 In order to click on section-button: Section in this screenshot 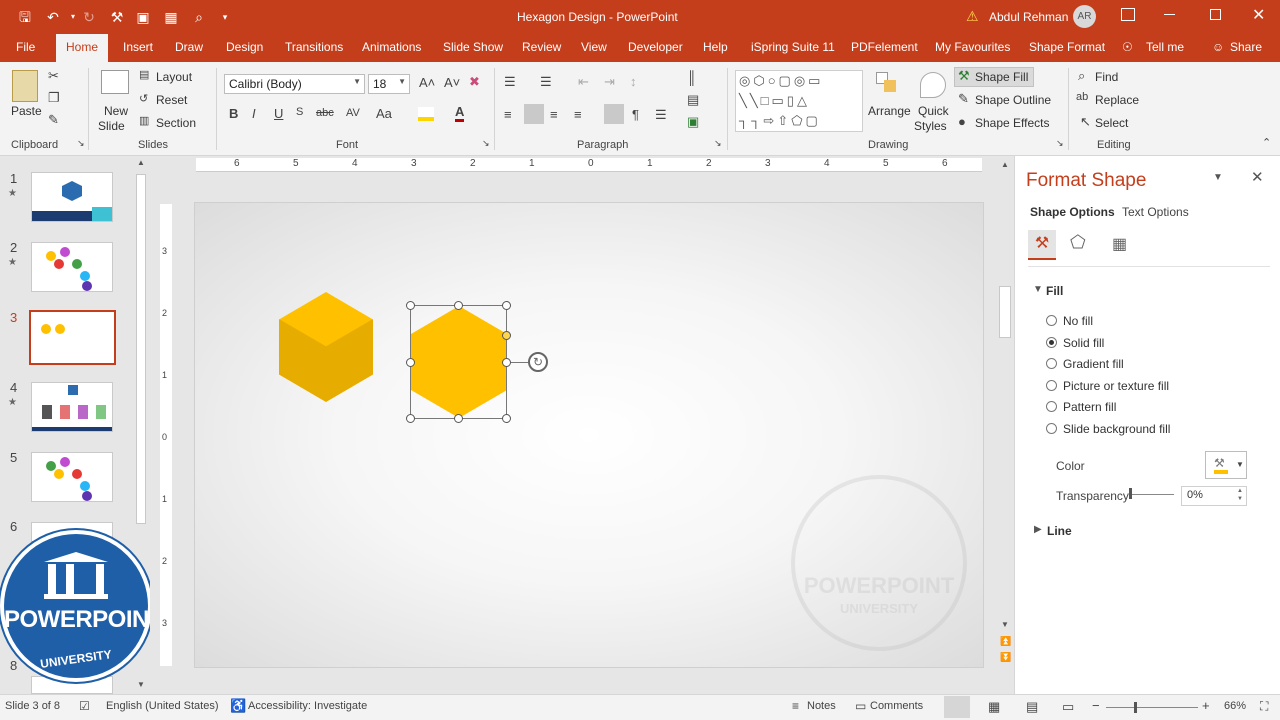, I will do `click(176, 123)`.